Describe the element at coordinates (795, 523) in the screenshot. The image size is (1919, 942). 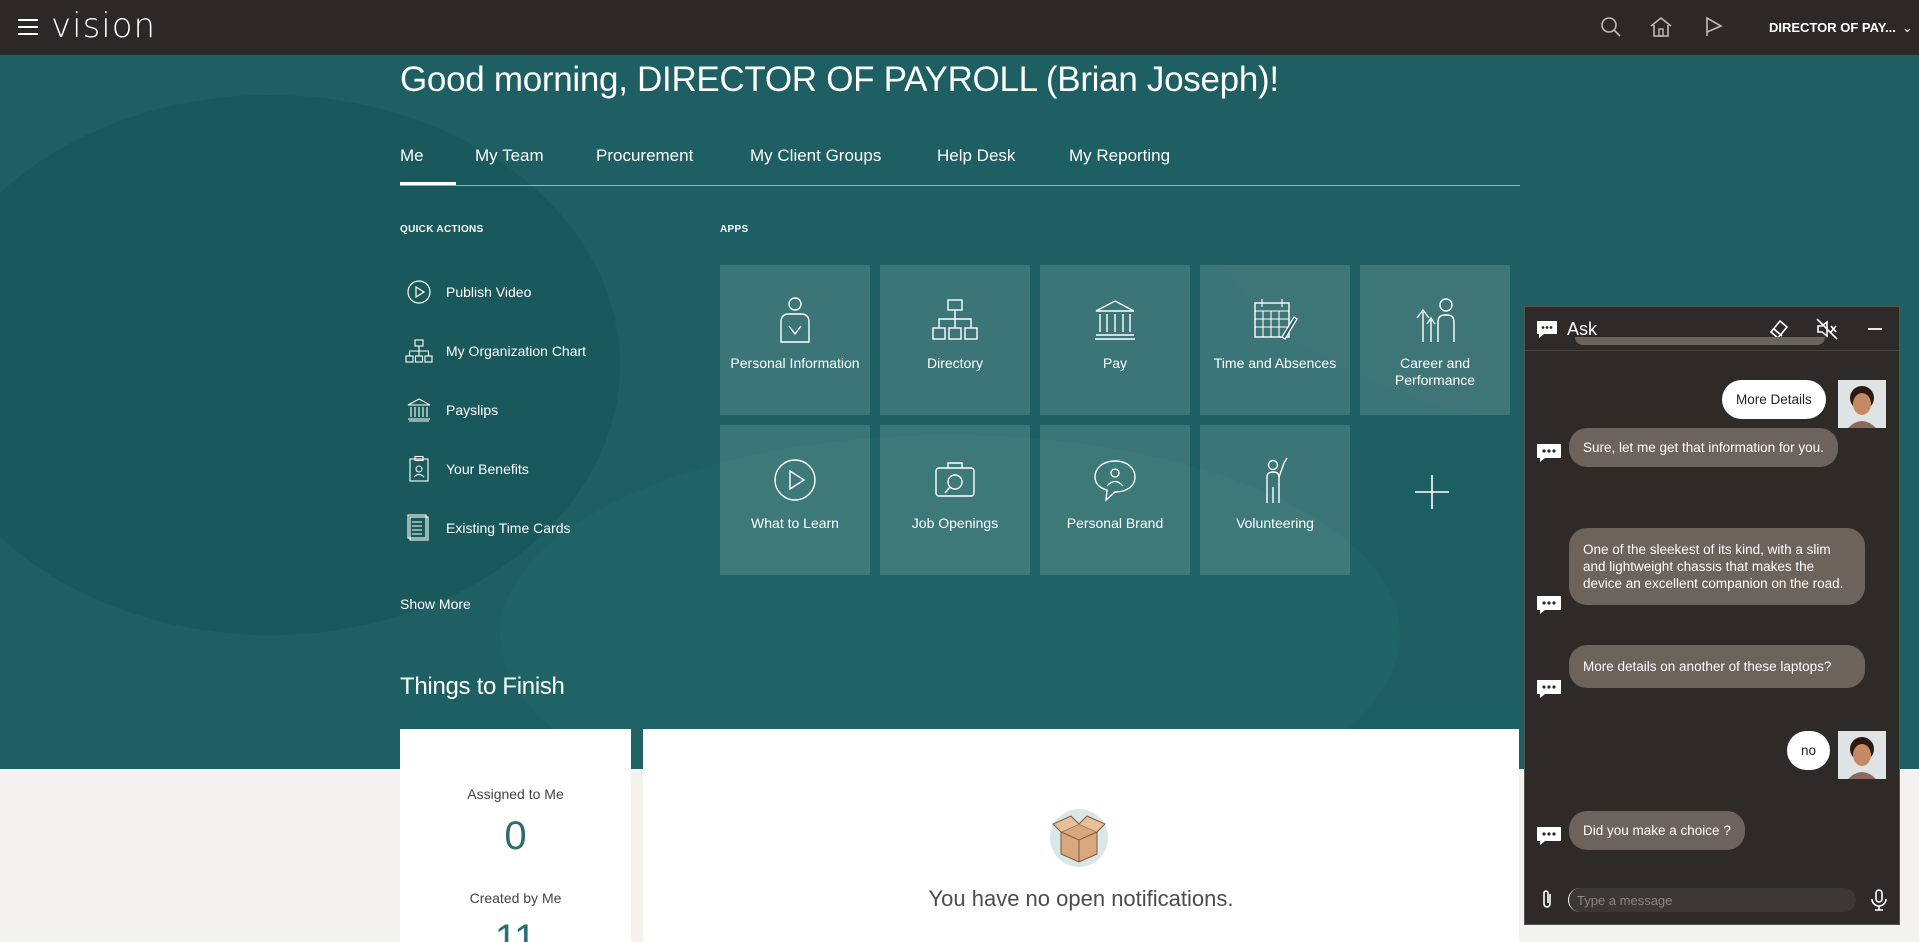
I see `app-tile-label: What to Learn` at that location.